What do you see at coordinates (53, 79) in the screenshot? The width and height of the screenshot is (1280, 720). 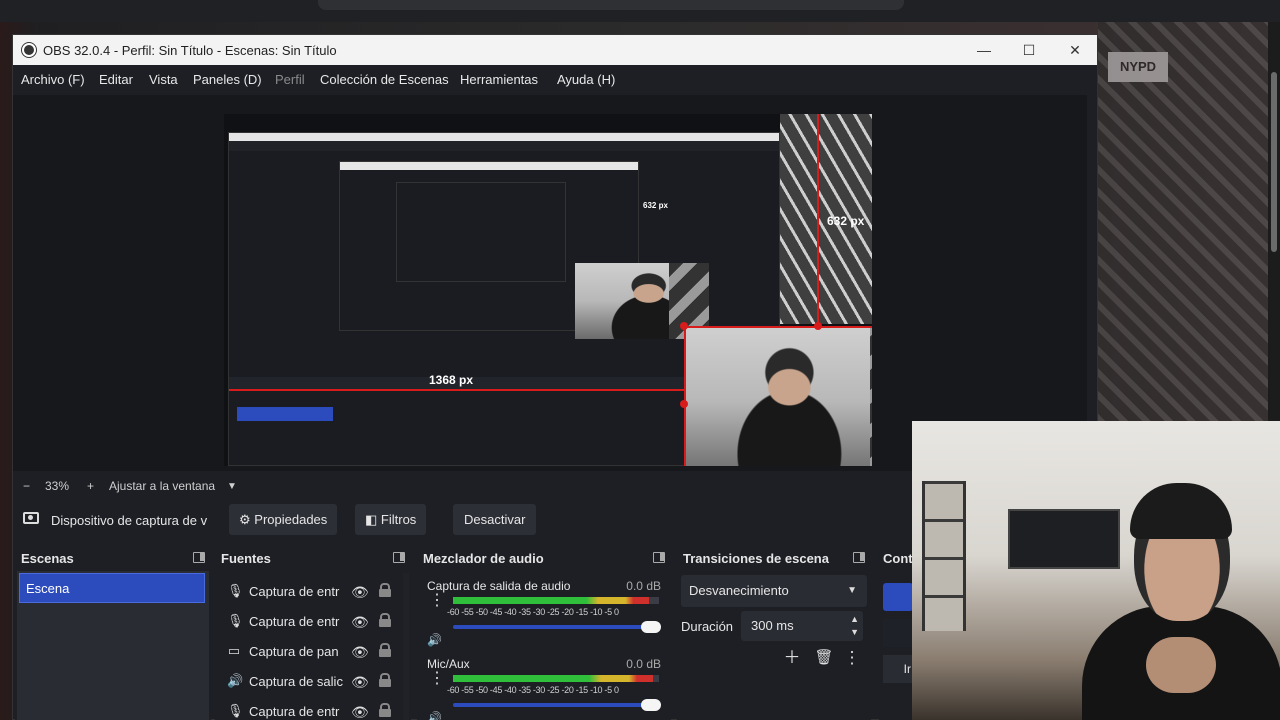 I see `menu-file: Archivo (F)` at bounding box center [53, 79].